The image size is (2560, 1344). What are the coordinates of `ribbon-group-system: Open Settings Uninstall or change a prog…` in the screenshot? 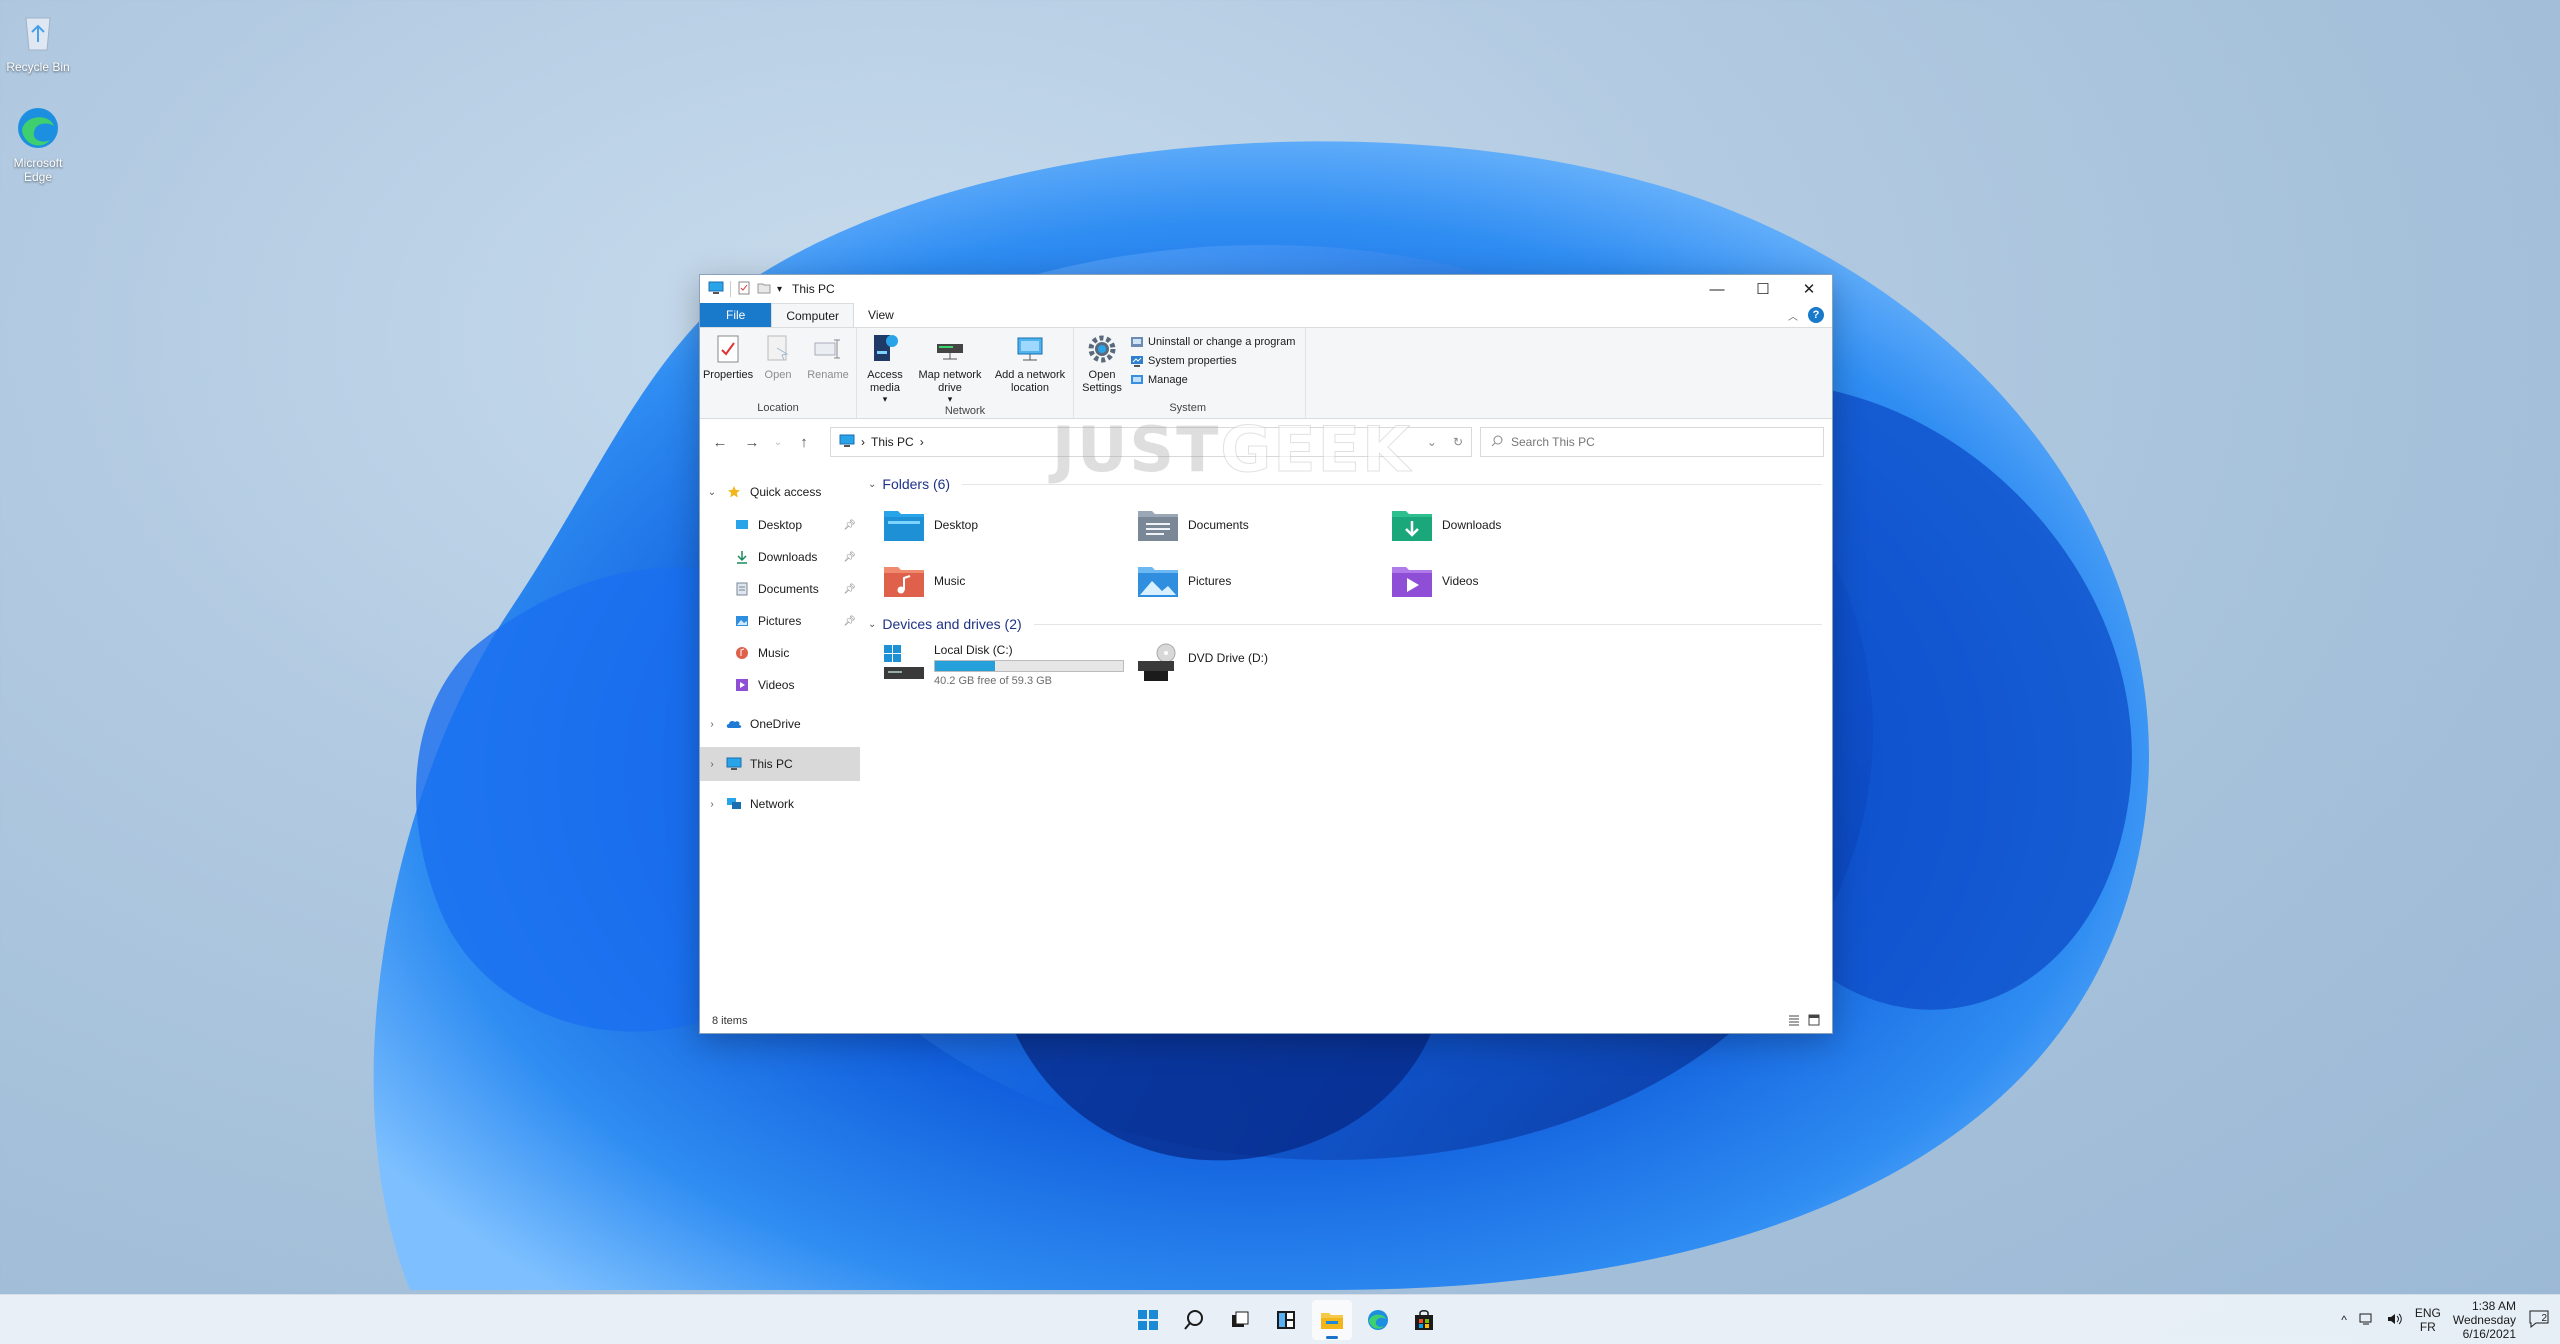 It's located at (1190, 373).